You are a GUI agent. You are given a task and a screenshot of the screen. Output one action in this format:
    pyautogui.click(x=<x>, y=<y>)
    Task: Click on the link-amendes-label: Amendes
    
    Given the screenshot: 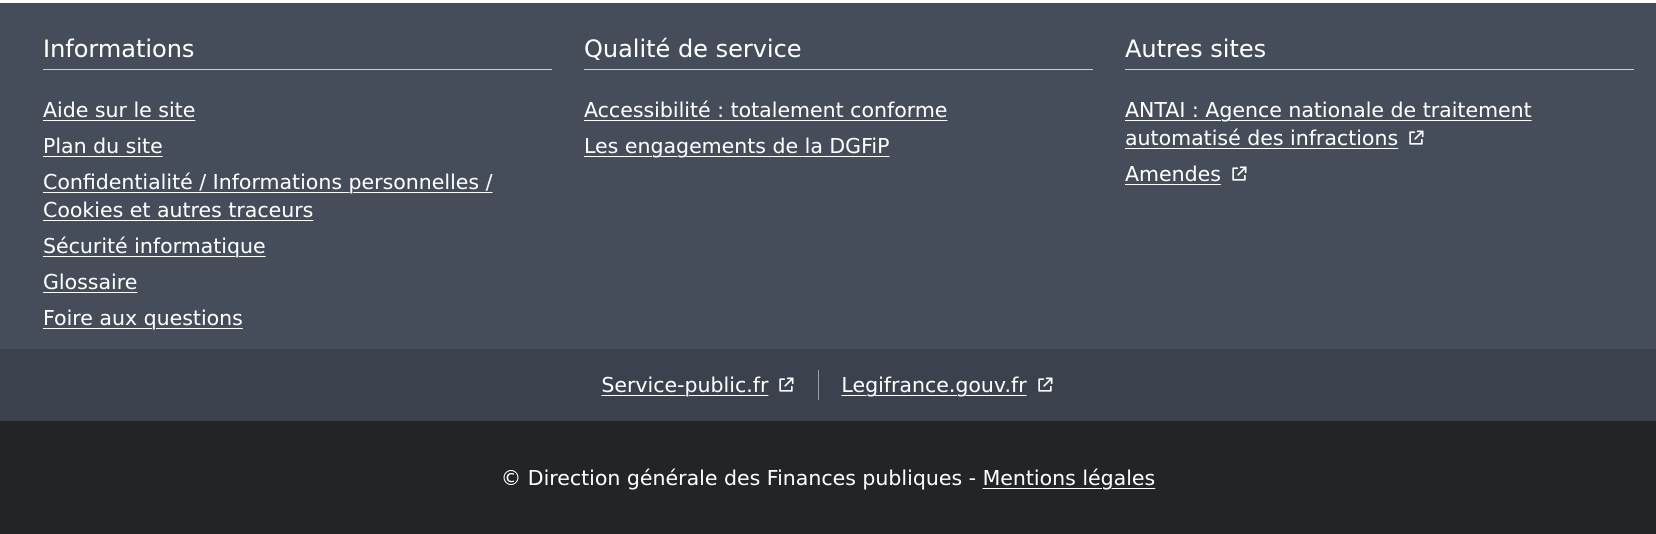 What is the action you would take?
    pyautogui.click(x=1173, y=174)
    